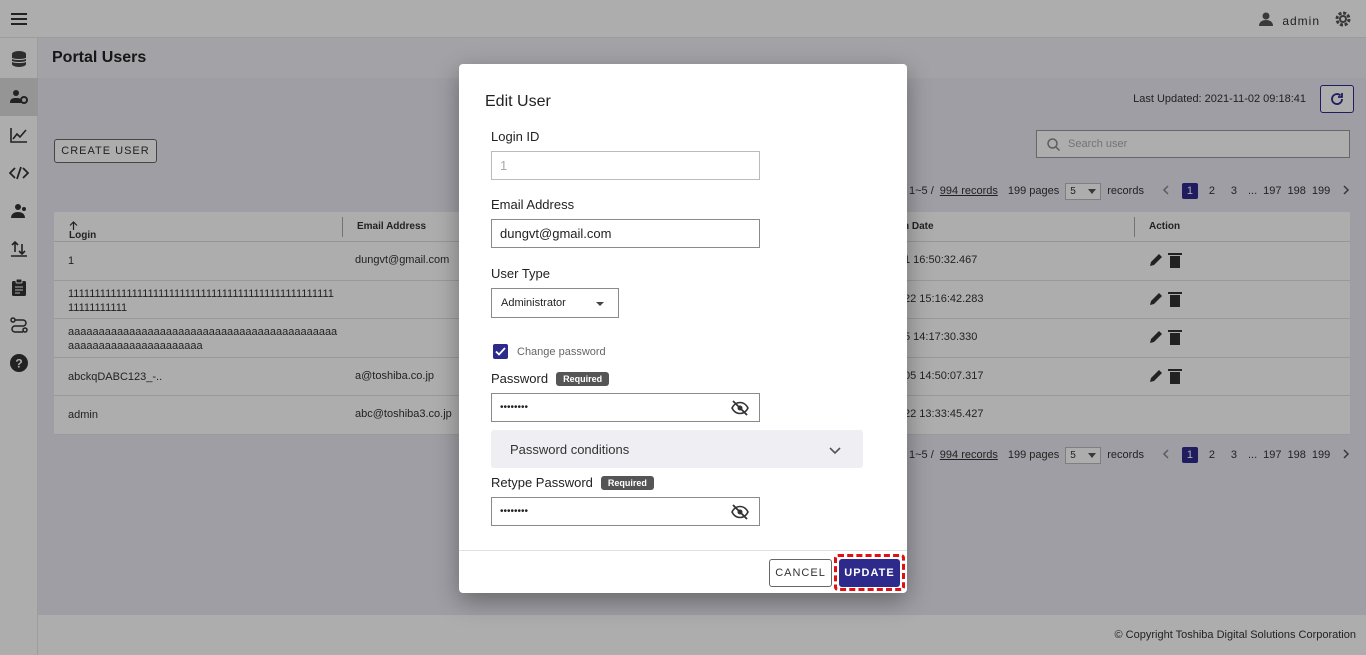 This screenshot has width=1366, height=655. Describe the element at coordinates (683, 550) in the screenshot. I see `dialog-divider` at that location.